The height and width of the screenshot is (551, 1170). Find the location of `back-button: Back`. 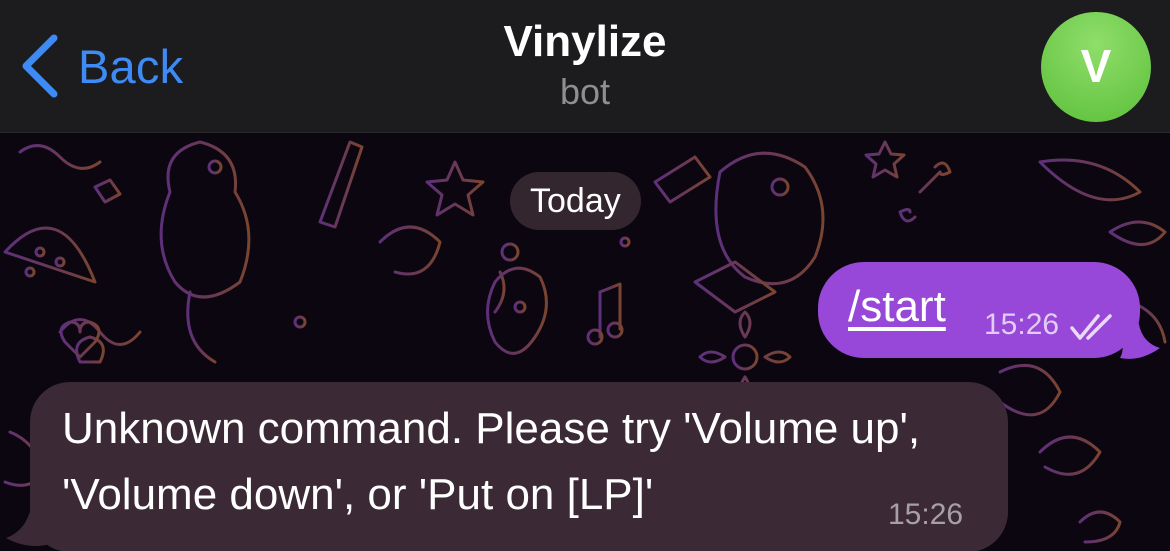

back-button: Back is located at coordinates (100, 66).